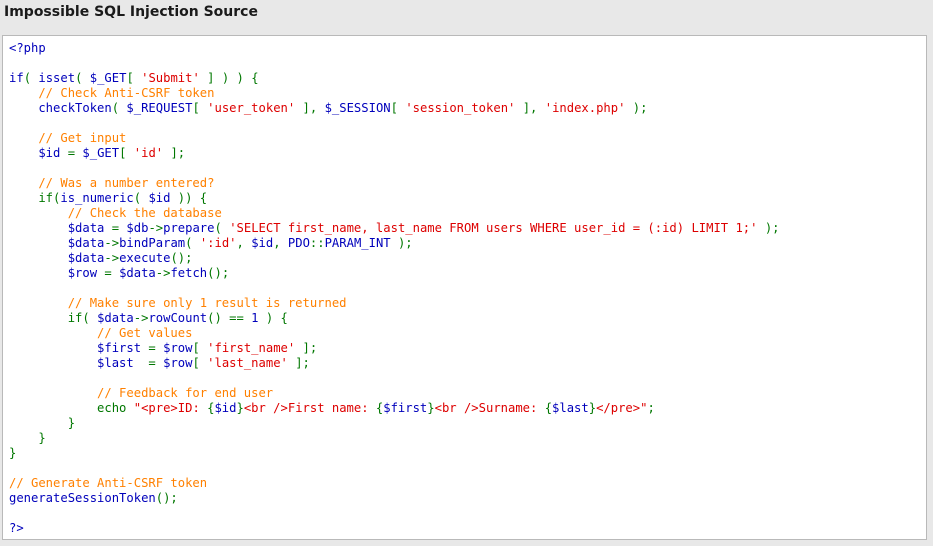  Describe the element at coordinates (460, 108) in the screenshot. I see `code-token: 'session_token'` at that location.